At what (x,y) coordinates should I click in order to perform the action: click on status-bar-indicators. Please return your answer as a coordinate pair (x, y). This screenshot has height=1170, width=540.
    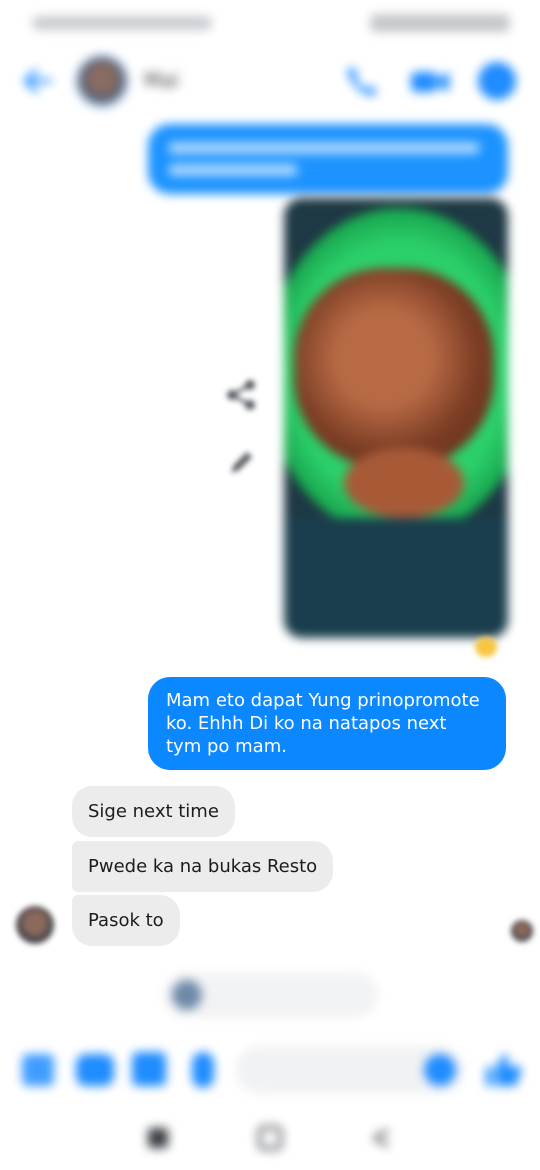
    Looking at the image, I should click on (440, 23).